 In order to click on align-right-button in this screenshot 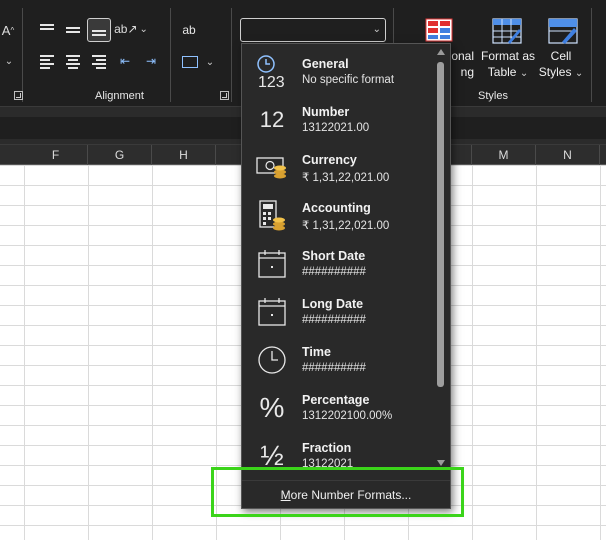, I will do `click(99, 61)`.